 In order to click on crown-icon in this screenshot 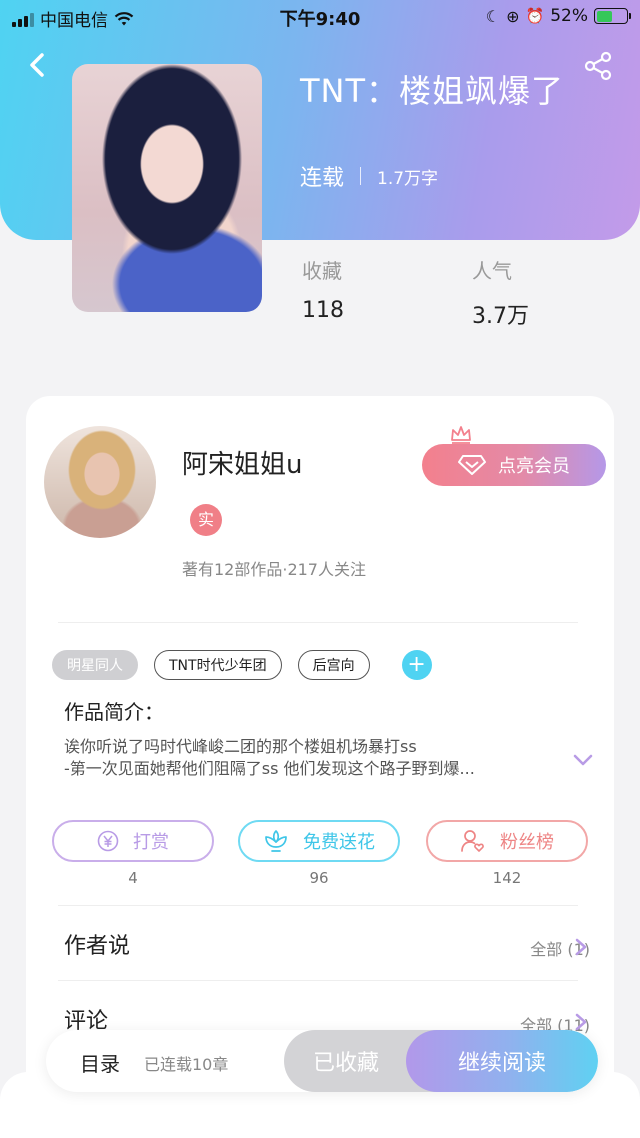, I will do `click(461, 435)`.